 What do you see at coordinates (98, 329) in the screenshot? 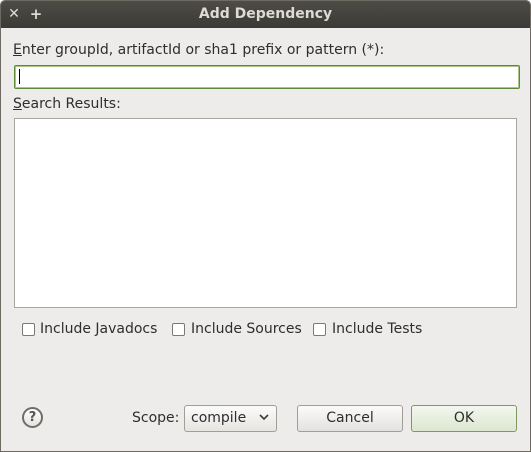
I see `include-javadocs-label: Include Javadocs` at bounding box center [98, 329].